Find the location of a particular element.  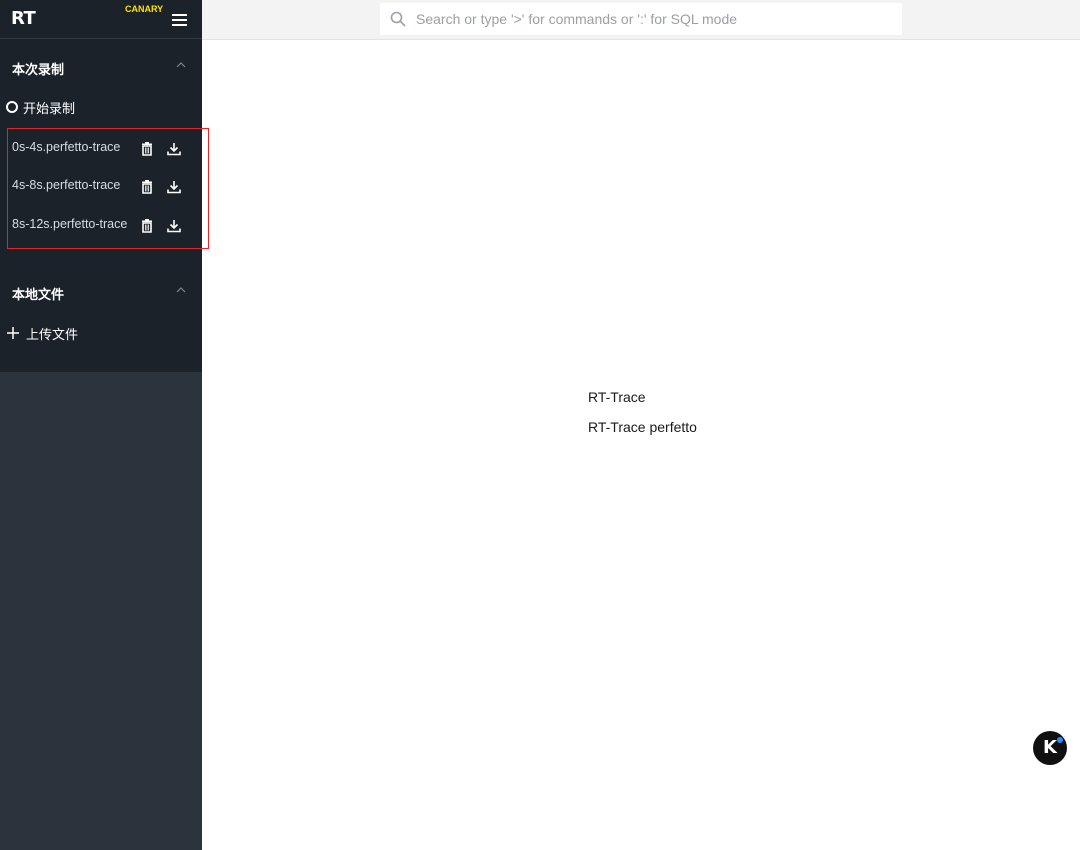

notification-dot is located at coordinates (1060, 740).